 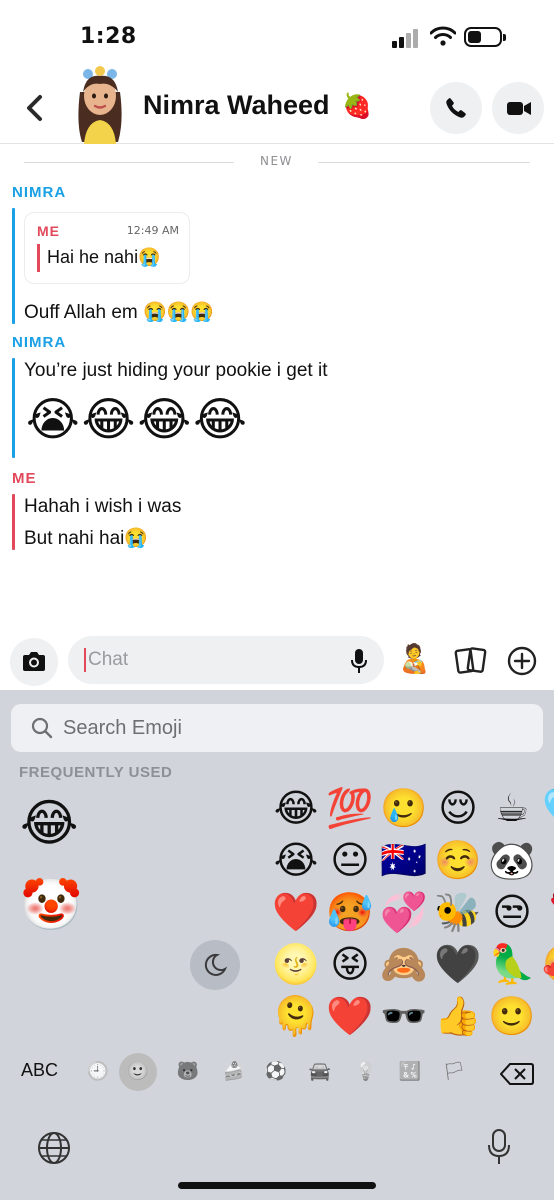 I want to click on chat-message: Ouff Allah em 😭😭😭, so click(x=119, y=312).